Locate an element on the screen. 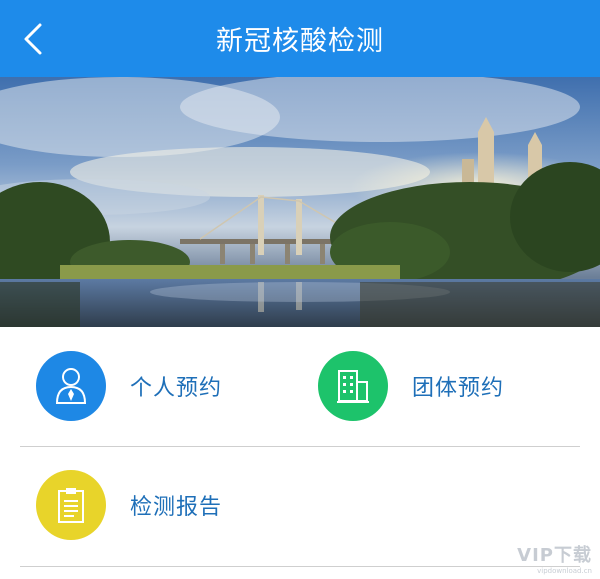 This screenshot has height=579, width=600. divider is located at coordinates (300, 446).